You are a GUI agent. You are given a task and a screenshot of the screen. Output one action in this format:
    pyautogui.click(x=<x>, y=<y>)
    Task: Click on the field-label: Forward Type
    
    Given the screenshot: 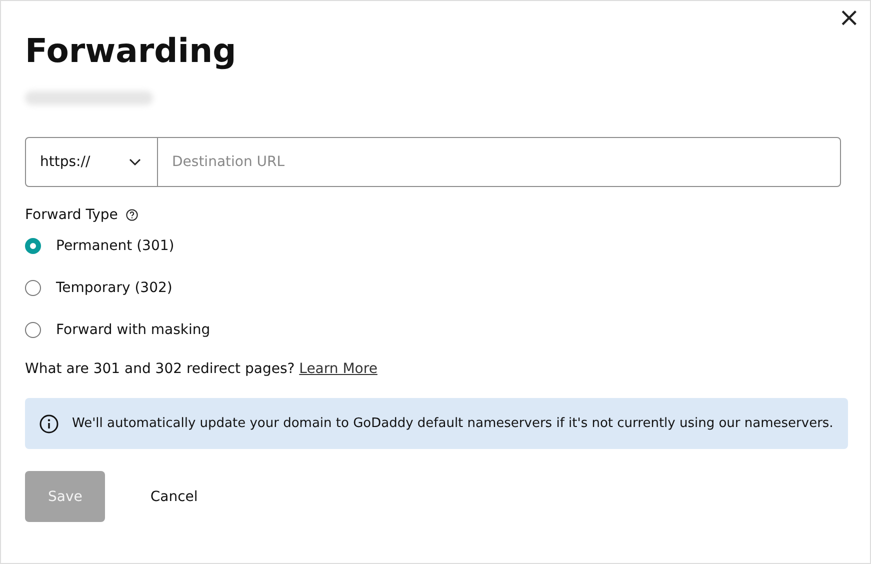 What is the action you would take?
    pyautogui.click(x=71, y=215)
    